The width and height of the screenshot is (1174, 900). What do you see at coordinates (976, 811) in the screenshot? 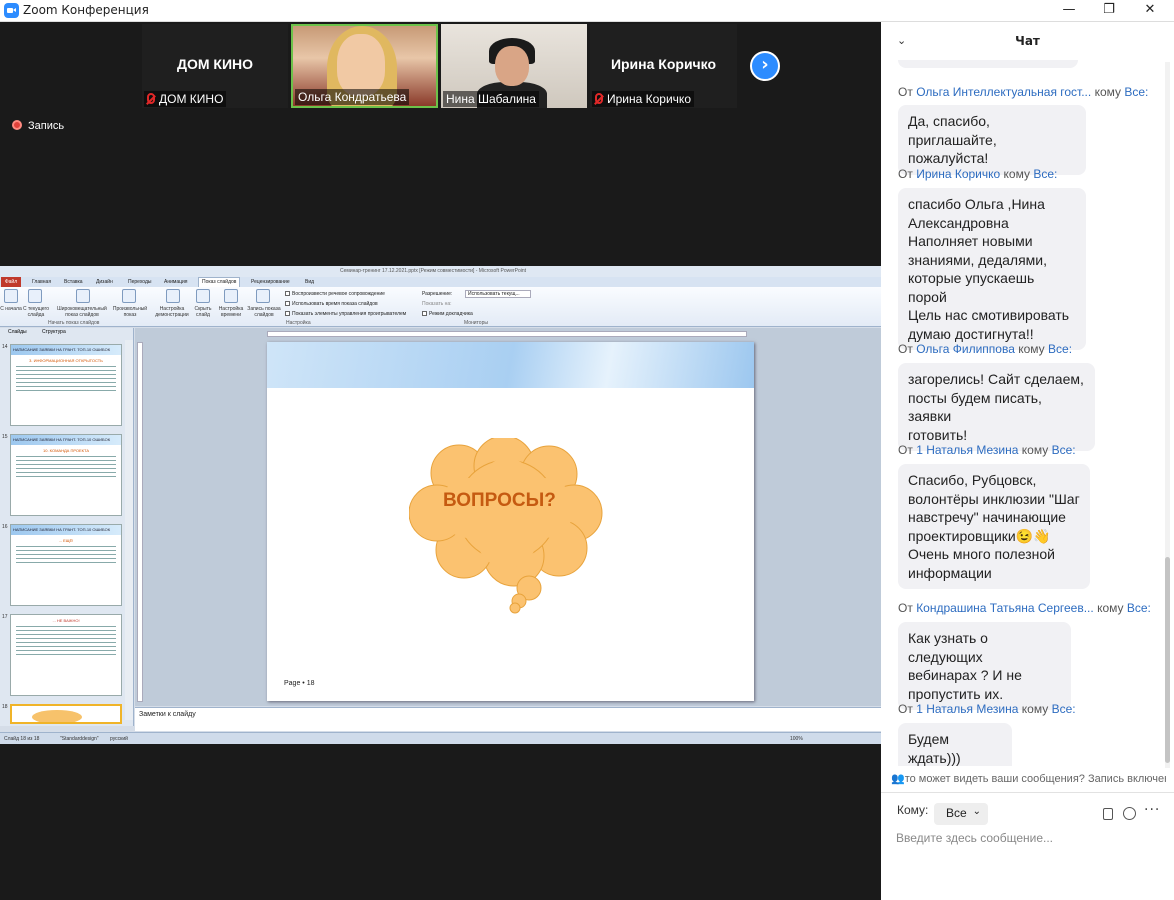
I see `chevron-down-icon: ⌄` at bounding box center [976, 811].